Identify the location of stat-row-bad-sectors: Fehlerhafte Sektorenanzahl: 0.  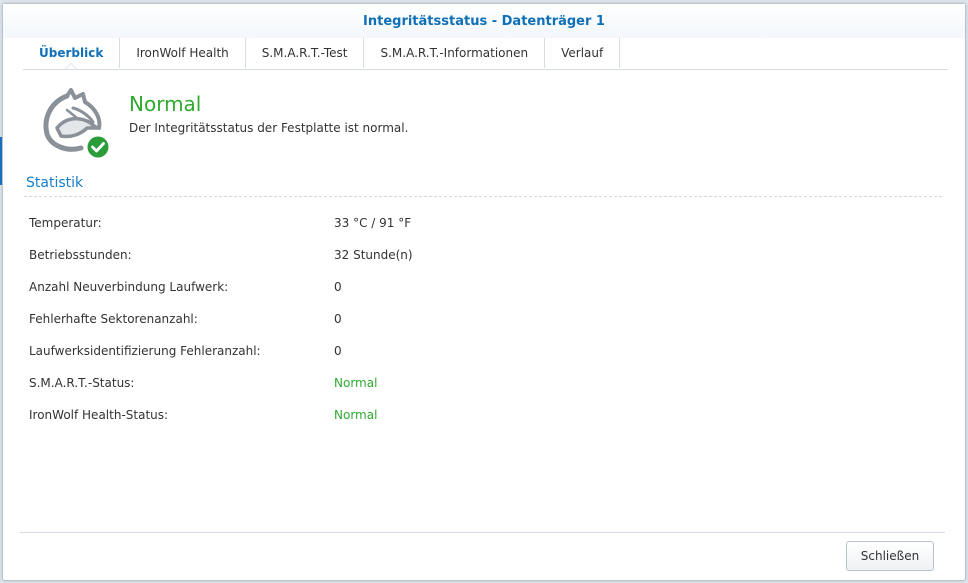
(479, 319).